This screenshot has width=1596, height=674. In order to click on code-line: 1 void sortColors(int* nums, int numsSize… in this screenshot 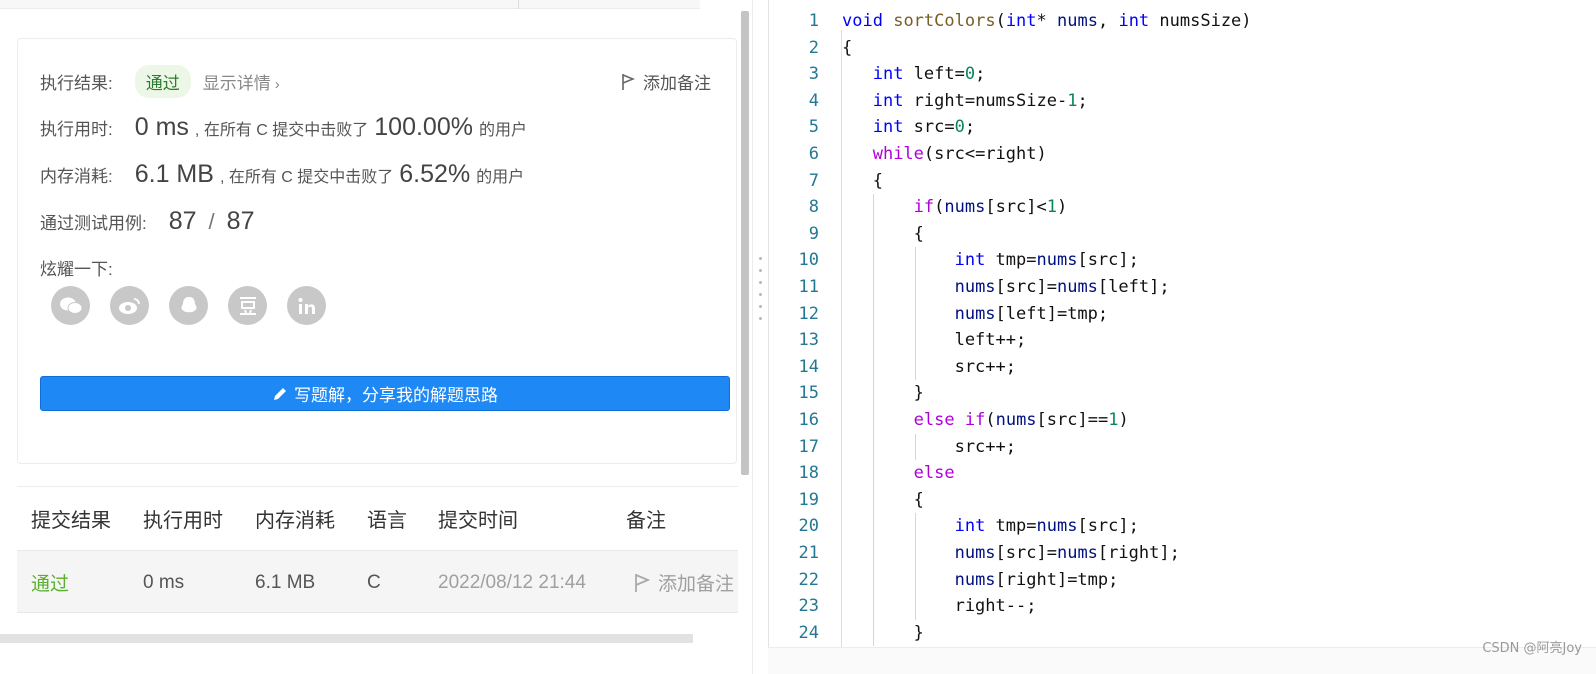, I will do `click(1182, 21)`.